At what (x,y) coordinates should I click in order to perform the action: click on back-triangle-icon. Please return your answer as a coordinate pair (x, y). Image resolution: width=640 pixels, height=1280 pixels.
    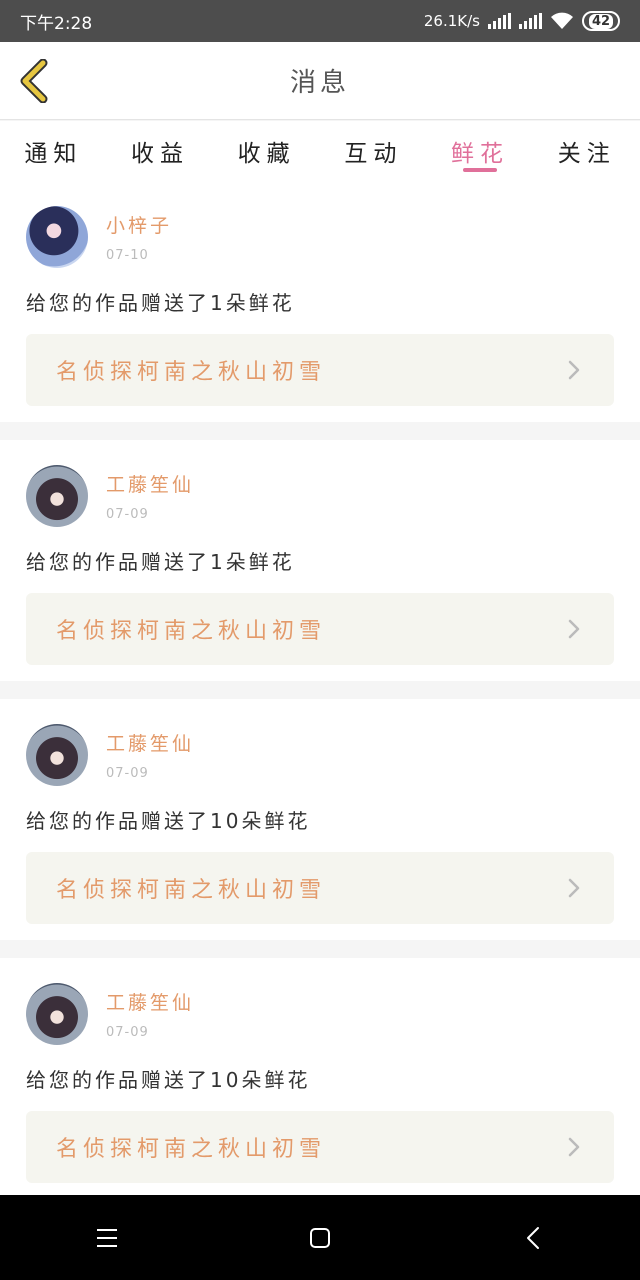
    Looking at the image, I should click on (533, 1237).